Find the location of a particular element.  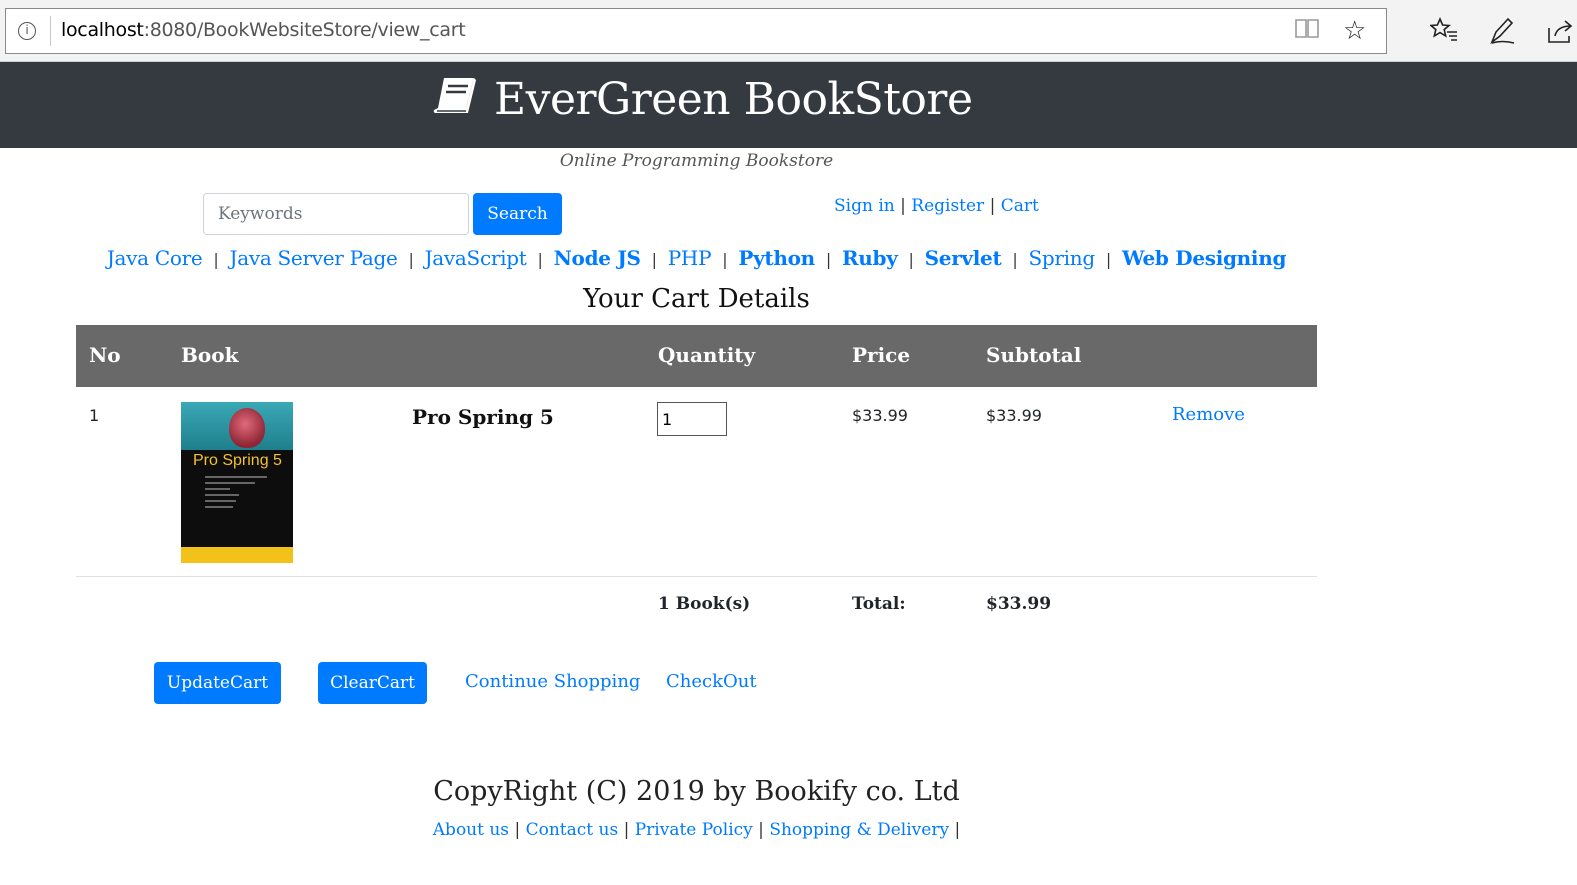

book-cover-image: Pro Spring 5 is located at coordinates (237, 482).